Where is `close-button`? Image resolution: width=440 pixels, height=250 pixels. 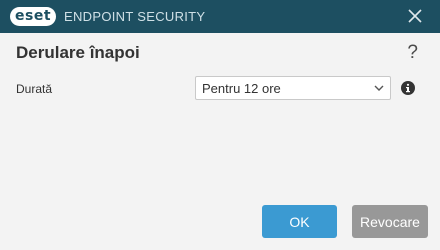
close-button is located at coordinates (415, 16).